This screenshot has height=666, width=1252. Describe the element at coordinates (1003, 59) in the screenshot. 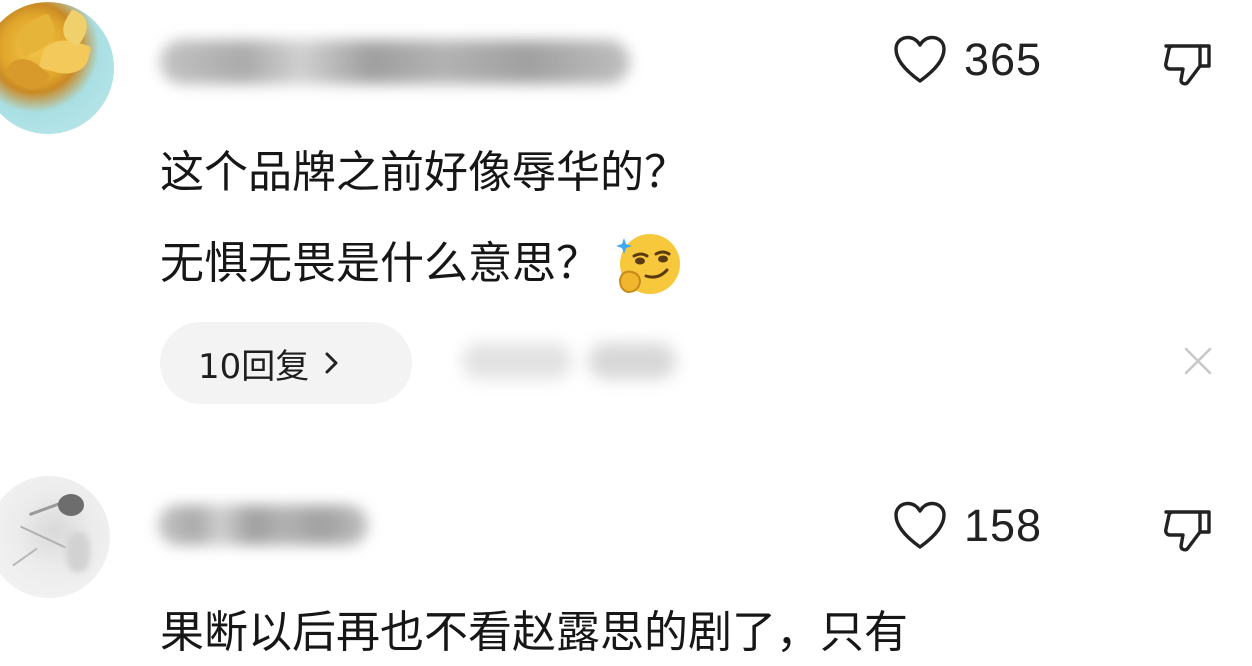

I see `like-count: 365` at that location.